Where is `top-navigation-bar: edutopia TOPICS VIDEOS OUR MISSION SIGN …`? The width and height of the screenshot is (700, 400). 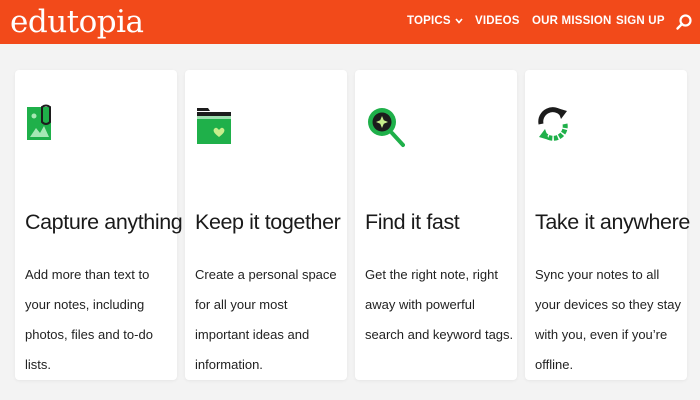 top-navigation-bar: edutopia TOPICS VIDEOS OUR MISSION SIGN … is located at coordinates (350, 22).